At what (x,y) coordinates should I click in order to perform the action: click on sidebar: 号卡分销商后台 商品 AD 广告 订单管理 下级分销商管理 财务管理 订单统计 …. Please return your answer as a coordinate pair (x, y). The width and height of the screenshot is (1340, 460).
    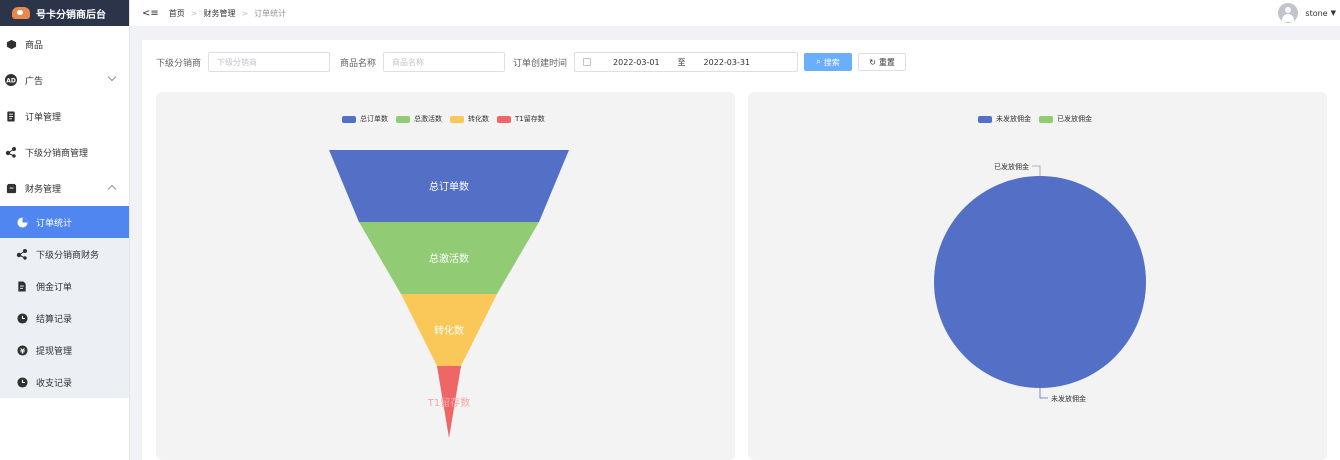
    Looking at the image, I should click on (65, 230).